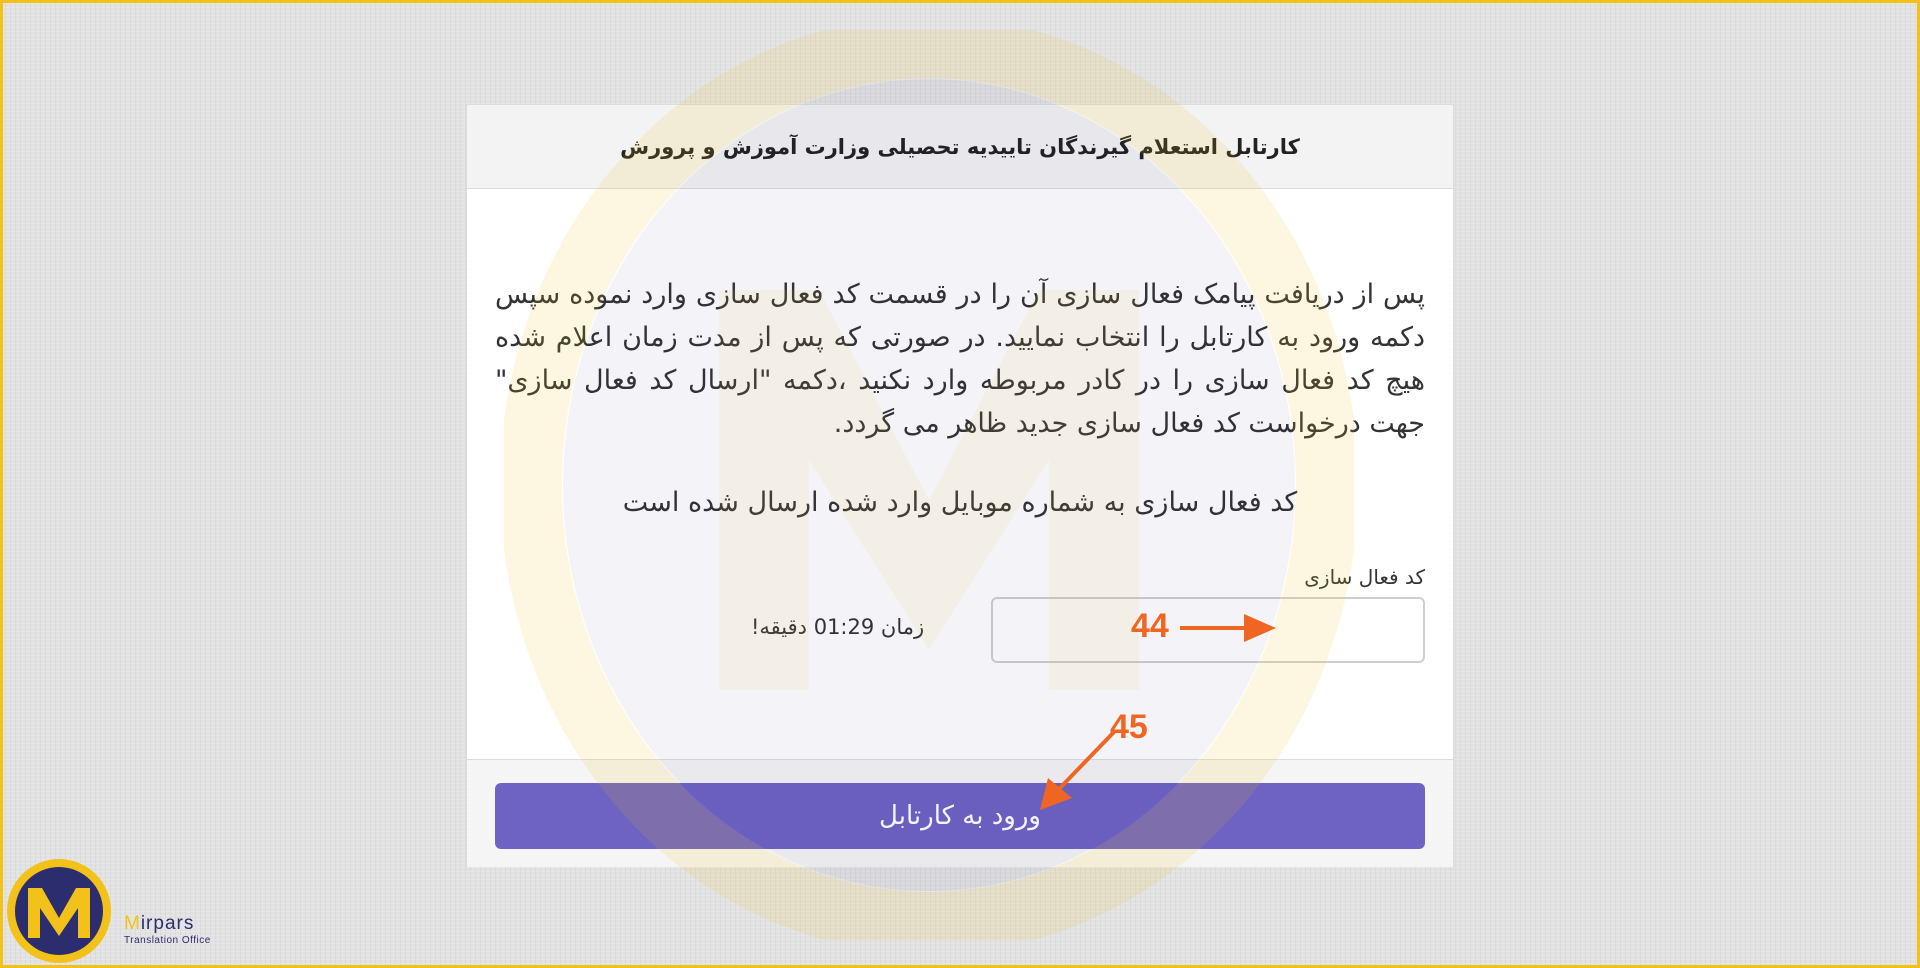 This screenshot has height=968, width=1920. I want to click on logo-wordmark: Mirpars Translation Office, so click(167, 930).